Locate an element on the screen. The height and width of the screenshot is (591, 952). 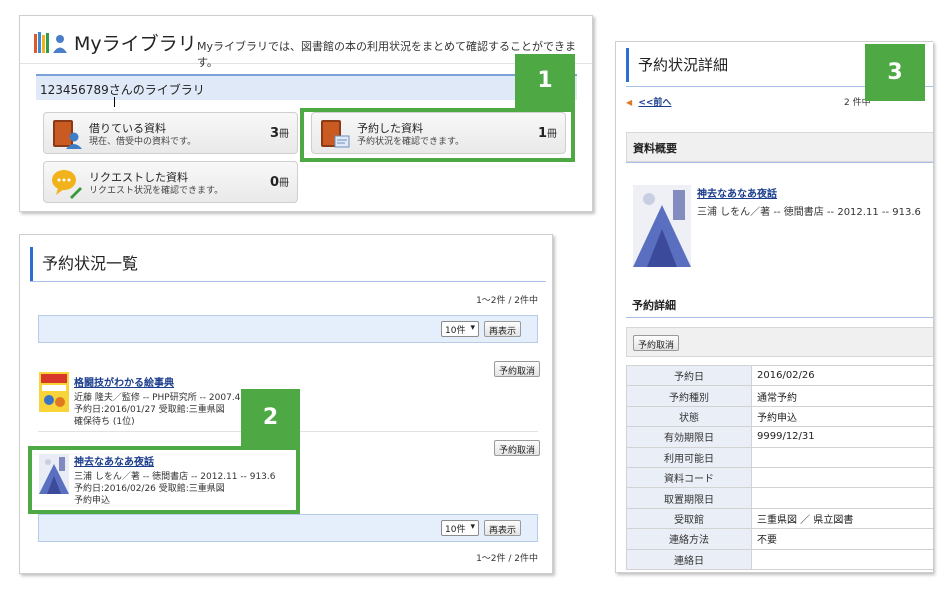
tile-request-sub: リクエスト状況を確認できます。 is located at coordinates (156, 191).